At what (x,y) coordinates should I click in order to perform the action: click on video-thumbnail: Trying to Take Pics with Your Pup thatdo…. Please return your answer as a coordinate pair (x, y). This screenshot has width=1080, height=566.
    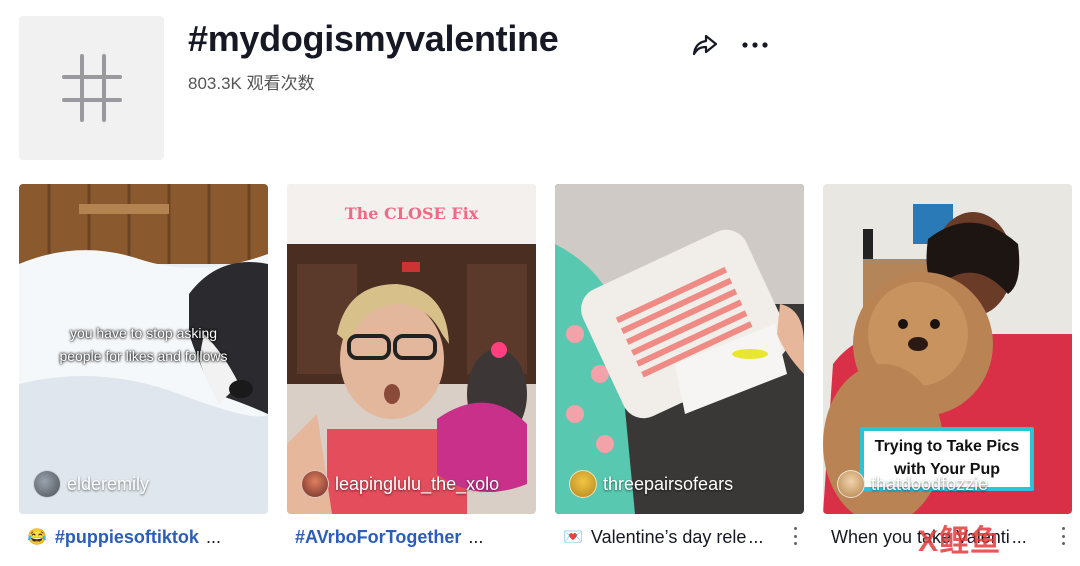
    Looking at the image, I should click on (947, 349).